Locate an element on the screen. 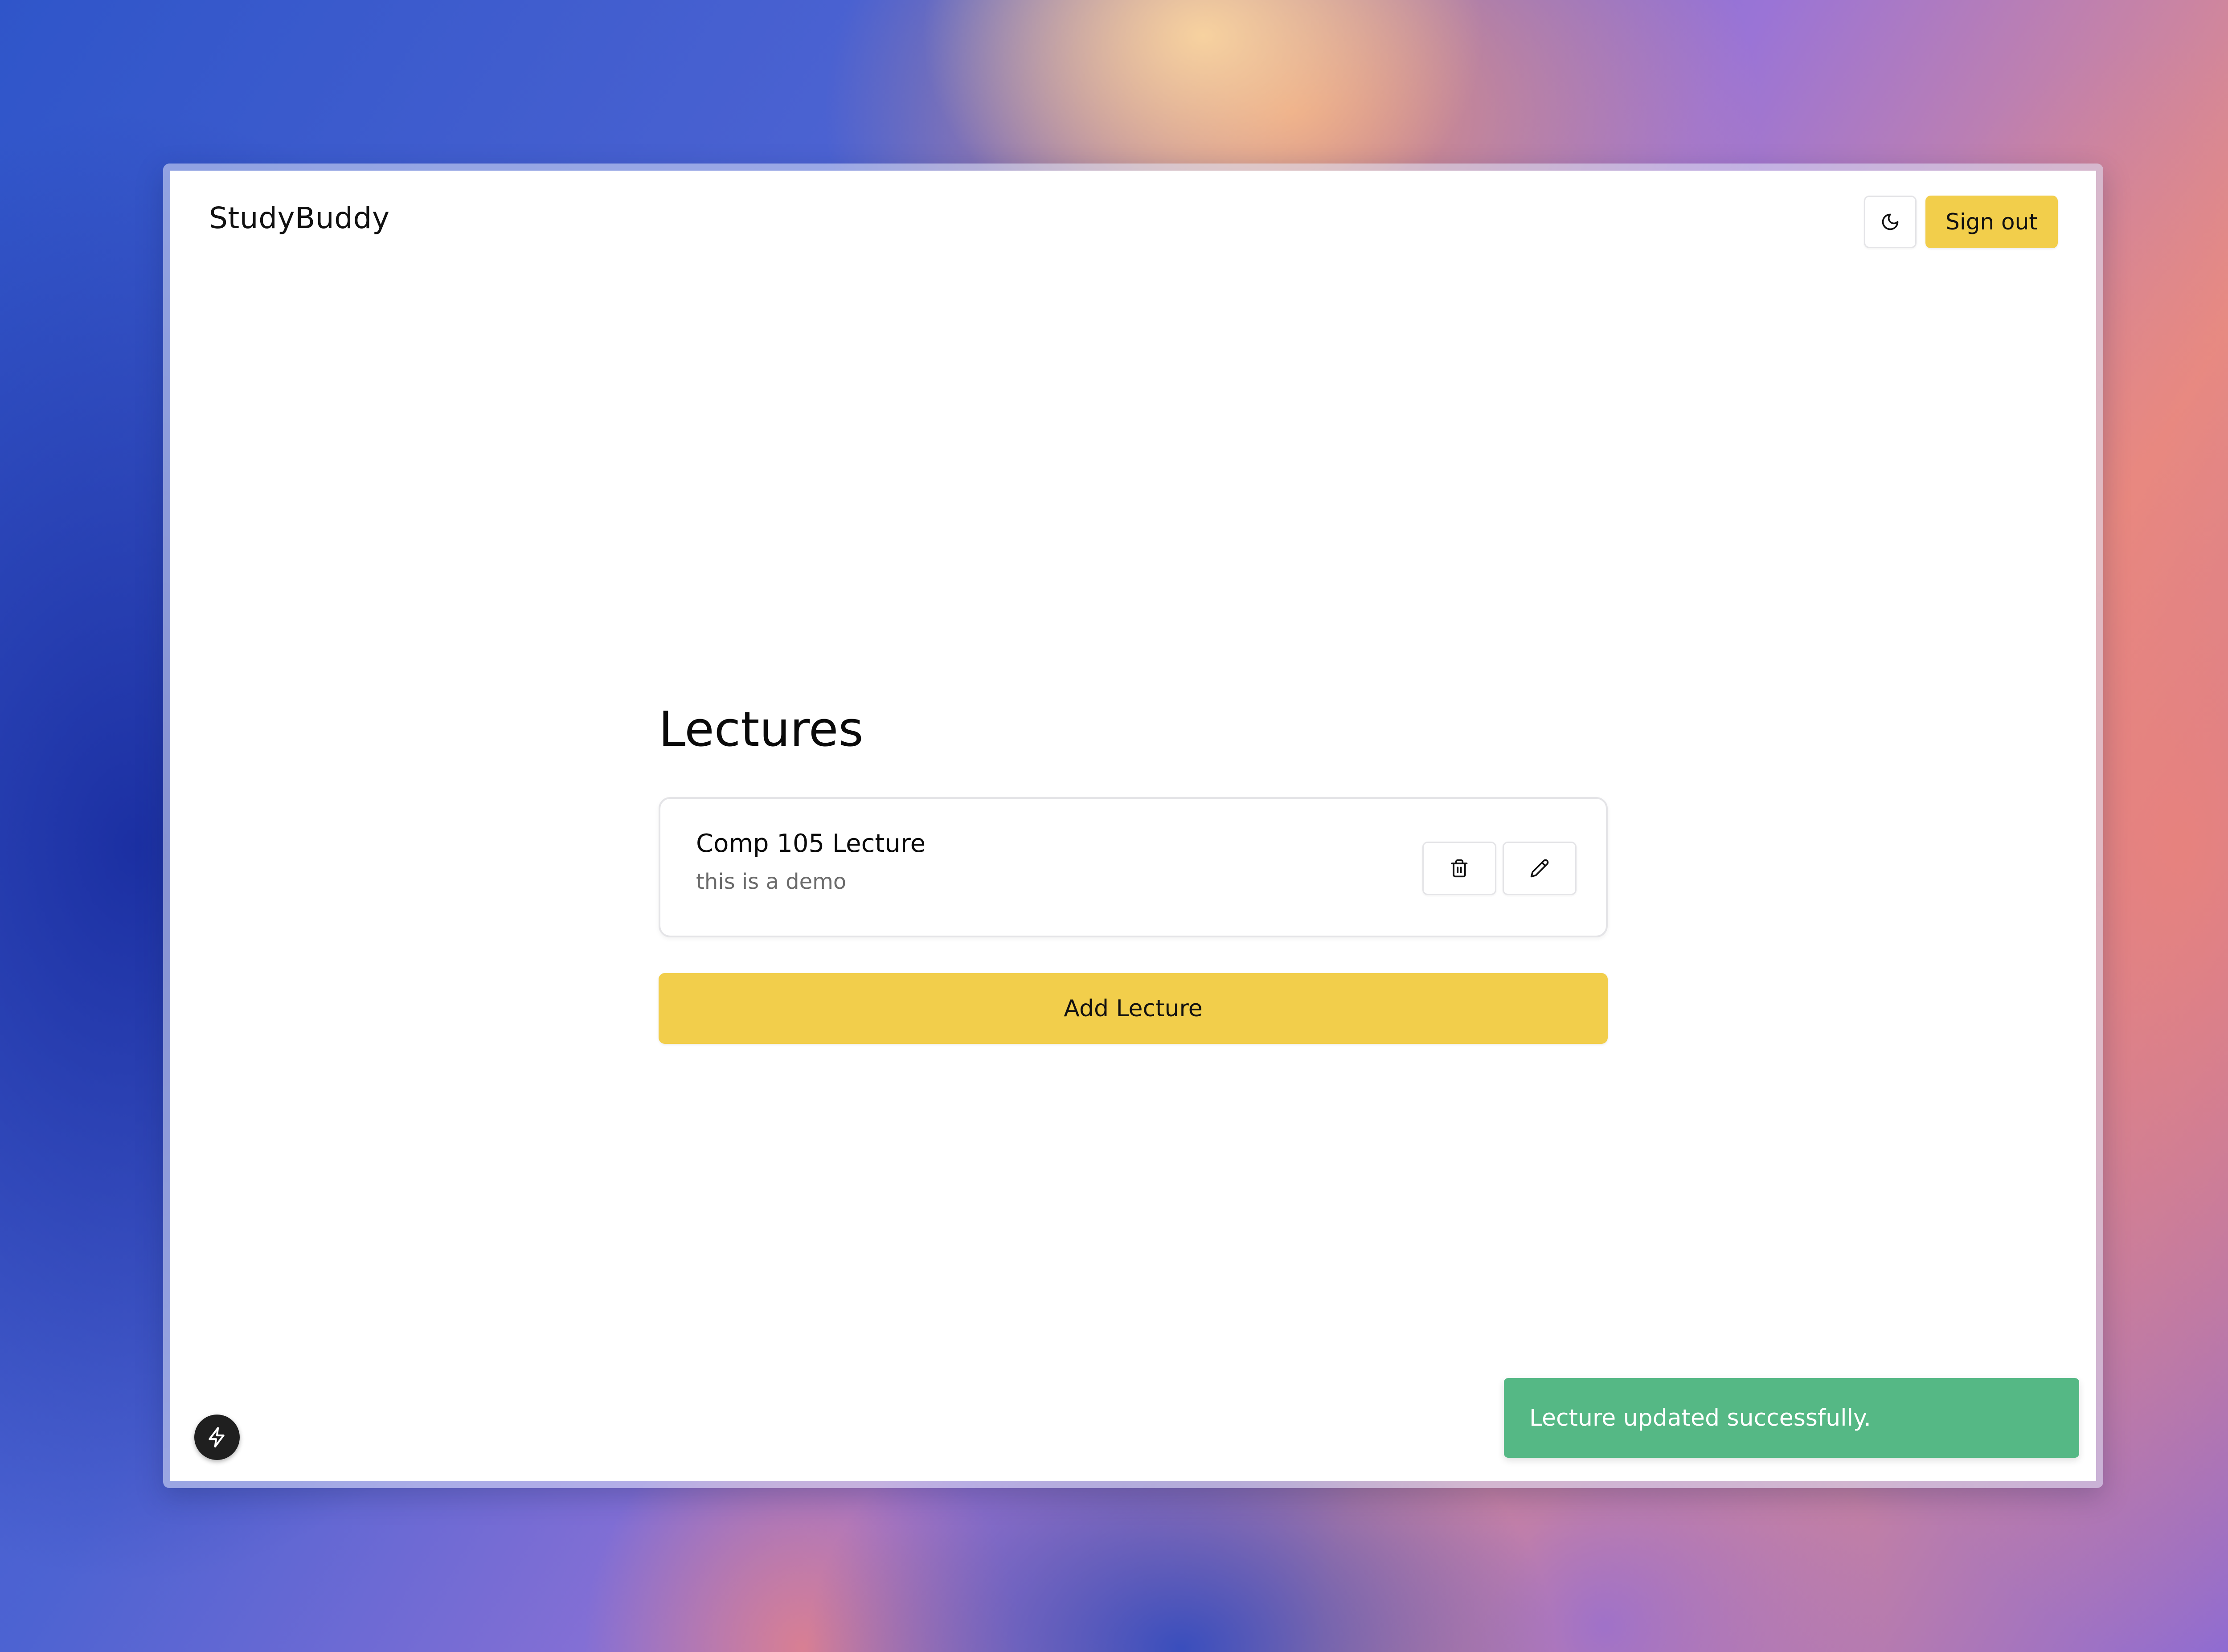  pencil-icon is located at coordinates (1539, 868).